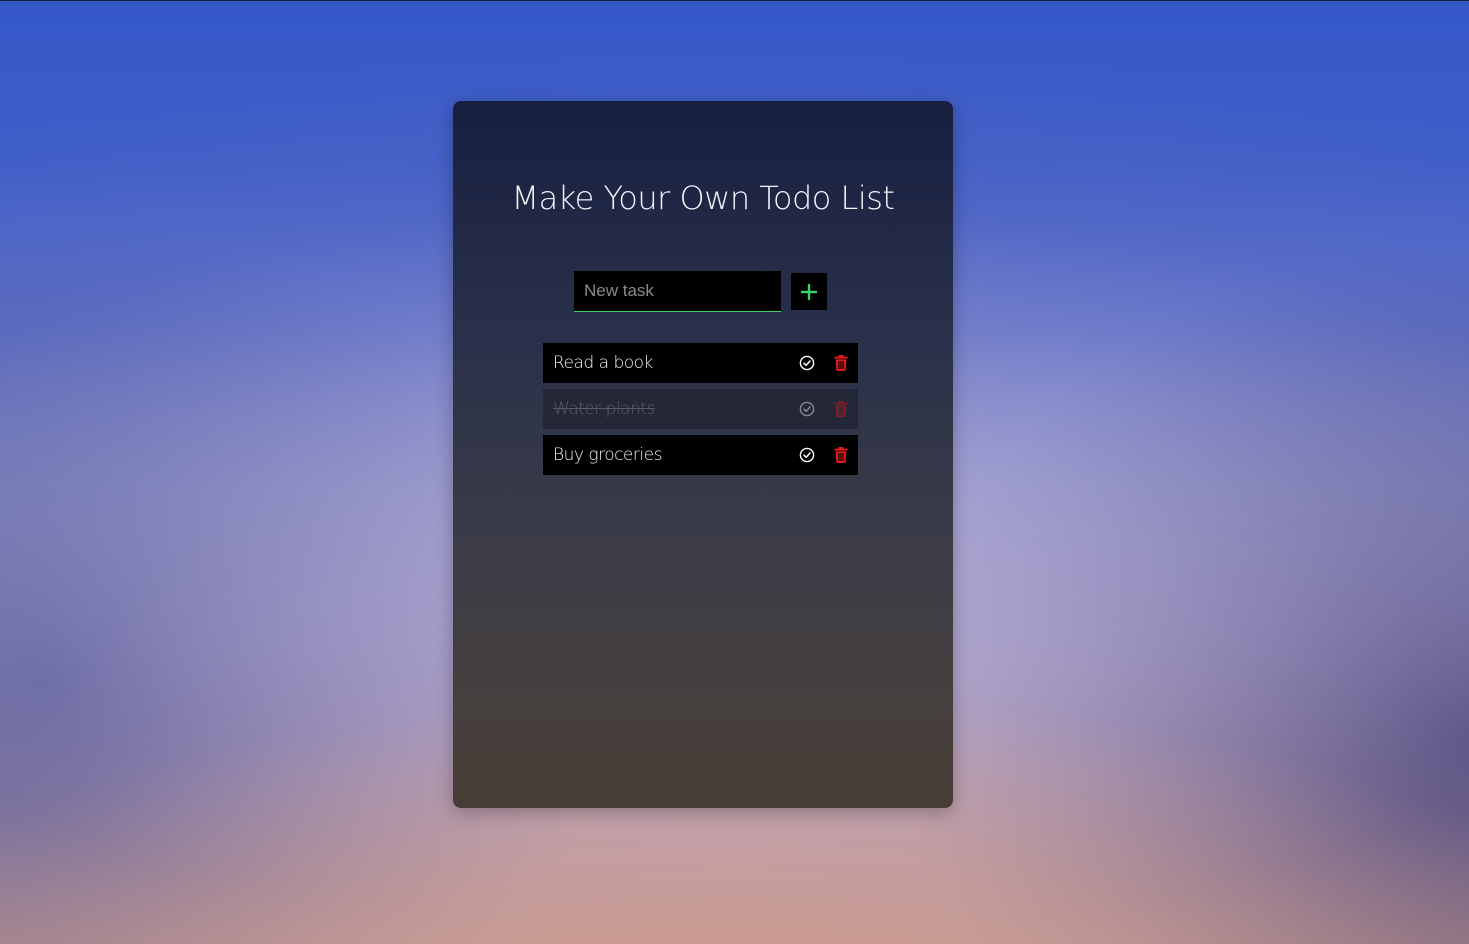 Image resolution: width=1469 pixels, height=944 pixels. I want to click on plus-icon, so click(809, 291).